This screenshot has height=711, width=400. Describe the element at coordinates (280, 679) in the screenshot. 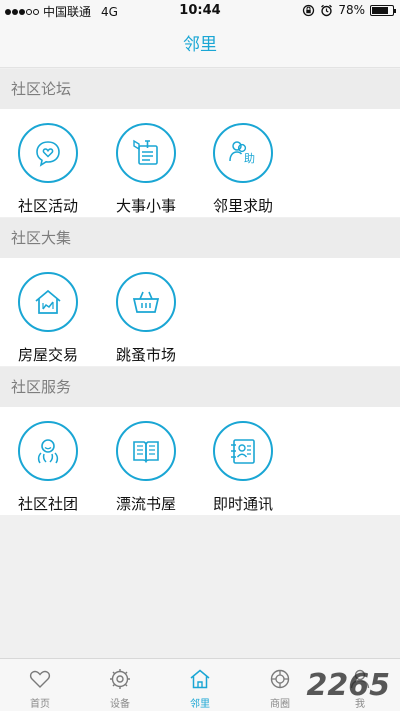

I see `shop-icon` at that location.